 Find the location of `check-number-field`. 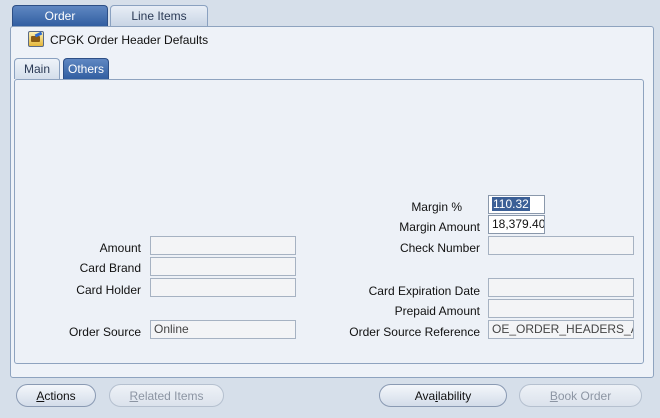

check-number-field is located at coordinates (561, 245).